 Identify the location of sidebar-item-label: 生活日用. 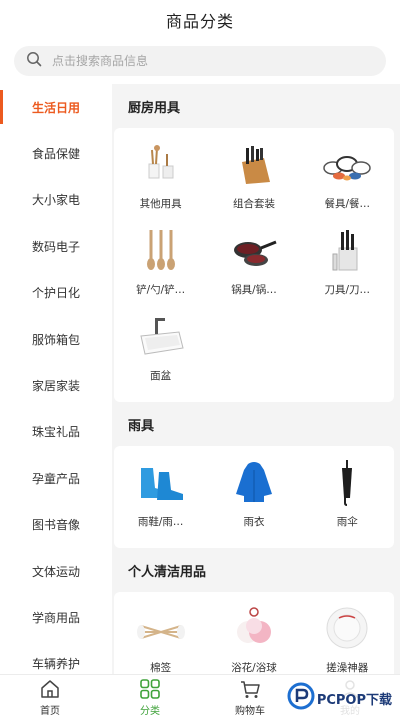
(55, 107).